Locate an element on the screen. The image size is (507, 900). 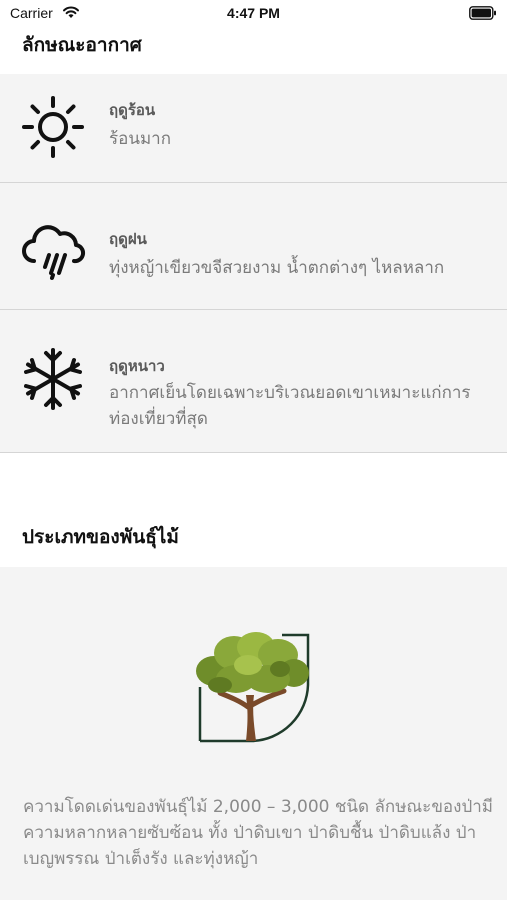
season-row-summer: ฤดูร้อน ร้อนมาก is located at coordinates (253, 128).